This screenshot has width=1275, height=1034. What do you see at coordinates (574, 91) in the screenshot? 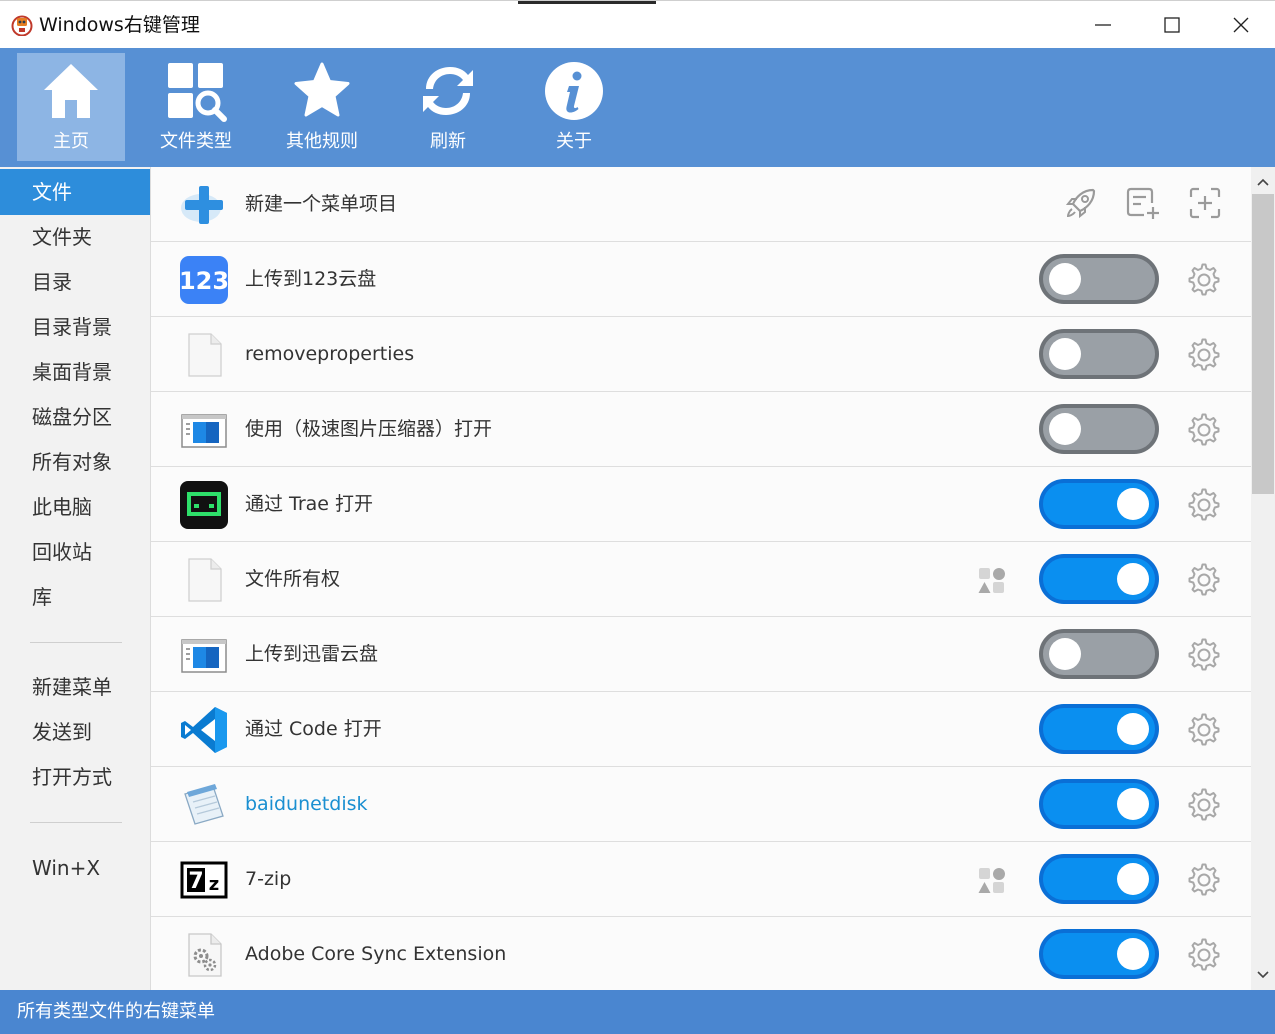
I see `info-icon` at bounding box center [574, 91].